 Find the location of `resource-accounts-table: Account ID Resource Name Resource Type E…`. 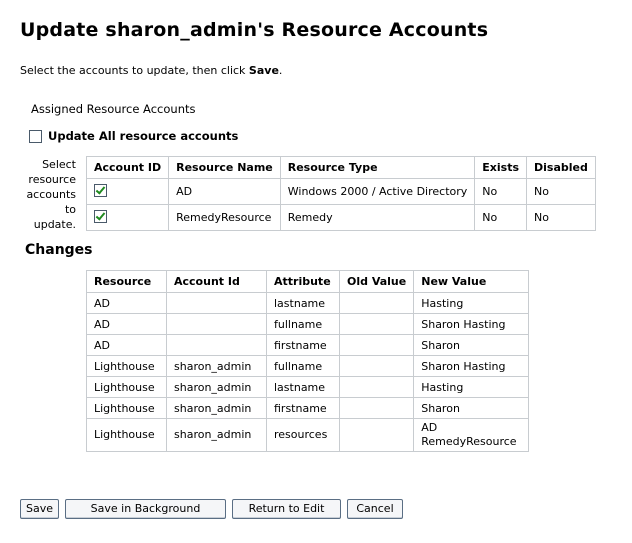

resource-accounts-table: Account ID Resource Name Resource Type E… is located at coordinates (340, 193).